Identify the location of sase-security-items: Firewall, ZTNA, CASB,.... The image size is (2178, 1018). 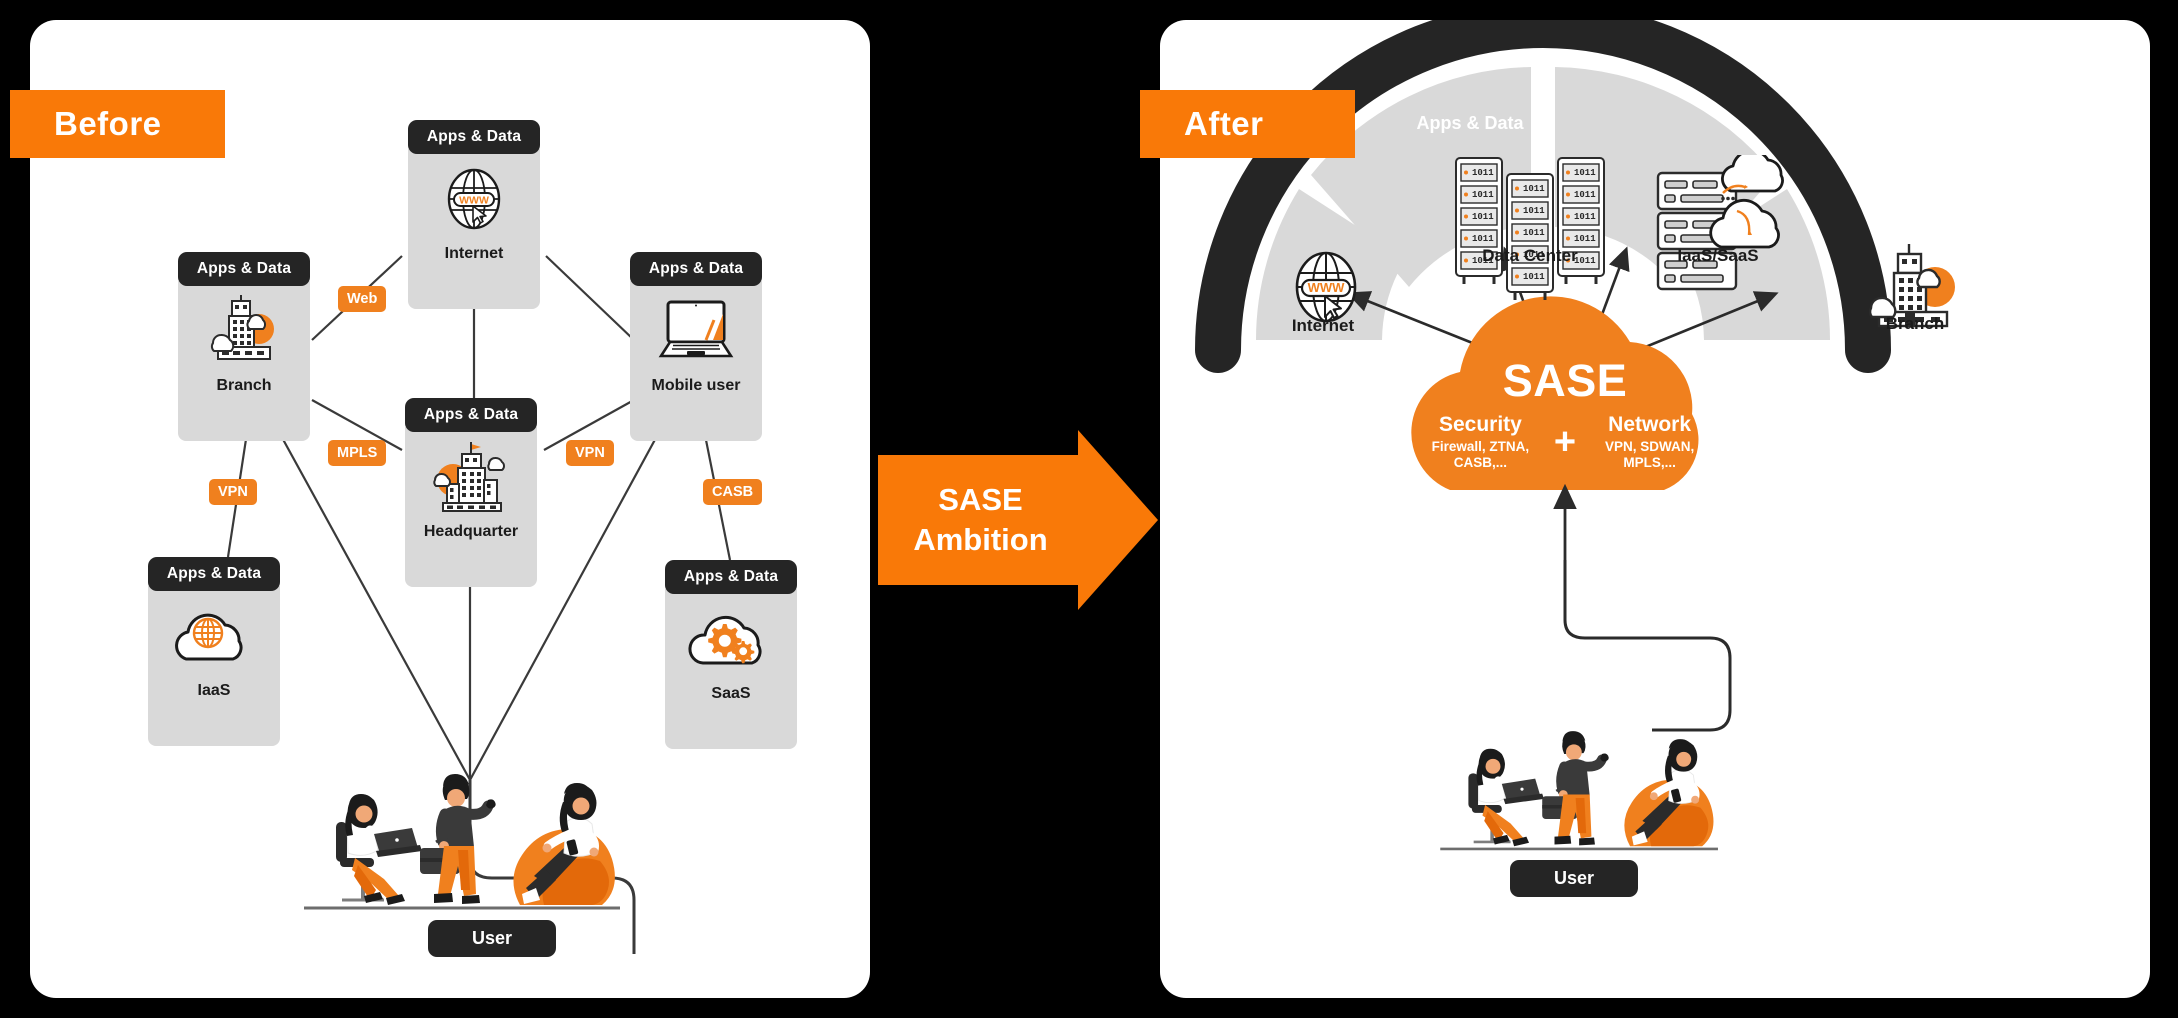
(1480, 455).